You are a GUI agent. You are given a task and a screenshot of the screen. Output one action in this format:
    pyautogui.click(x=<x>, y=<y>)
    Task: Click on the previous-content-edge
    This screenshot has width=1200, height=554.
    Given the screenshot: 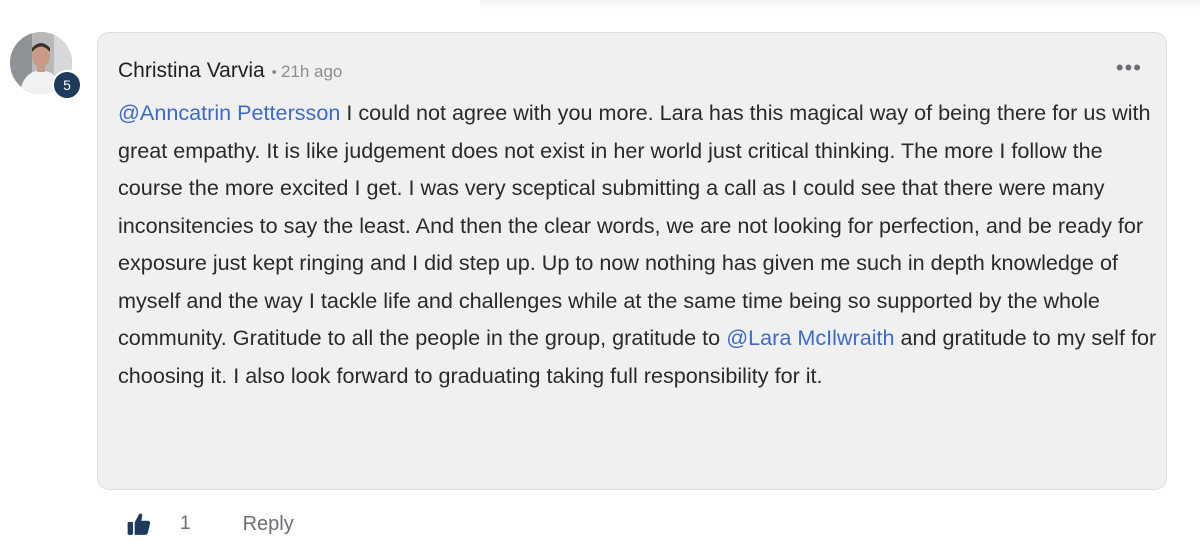 What is the action you would take?
    pyautogui.click(x=840, y=5)
    